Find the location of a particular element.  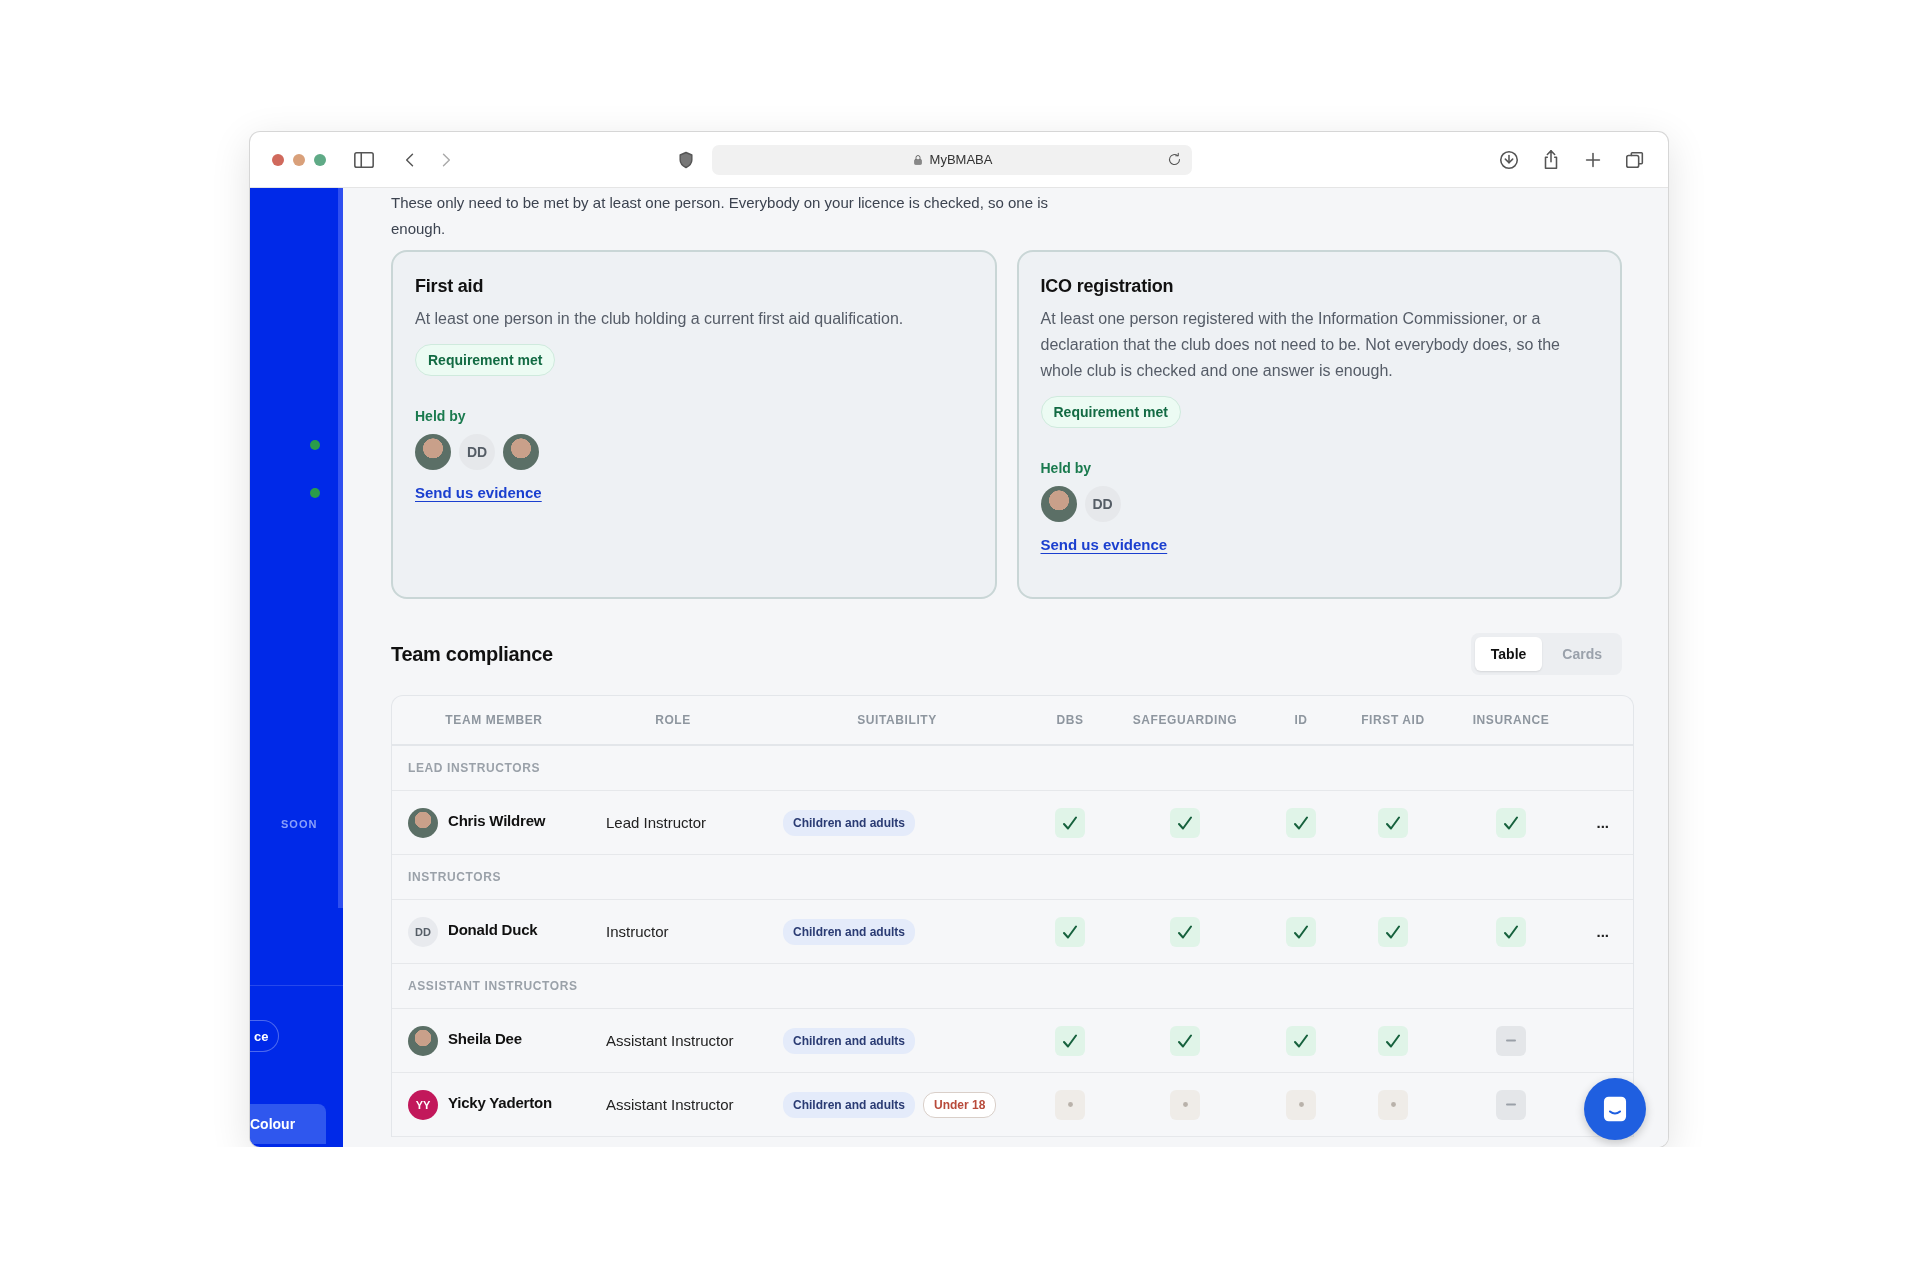

reload-icon is located at coordinates (1174, 159).